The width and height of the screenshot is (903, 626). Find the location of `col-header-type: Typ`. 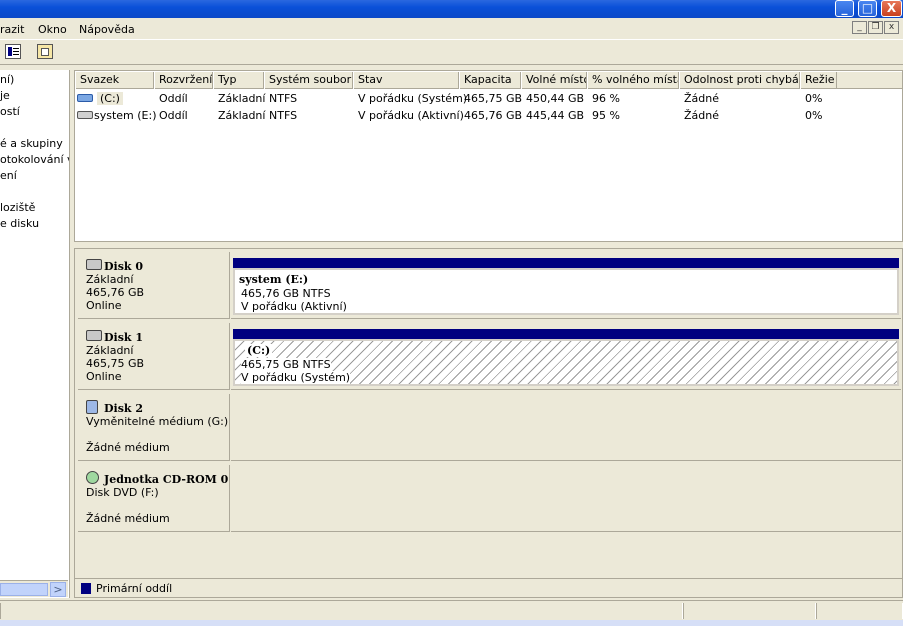

col-header-type: Typ is located at coordinates (238, 80).